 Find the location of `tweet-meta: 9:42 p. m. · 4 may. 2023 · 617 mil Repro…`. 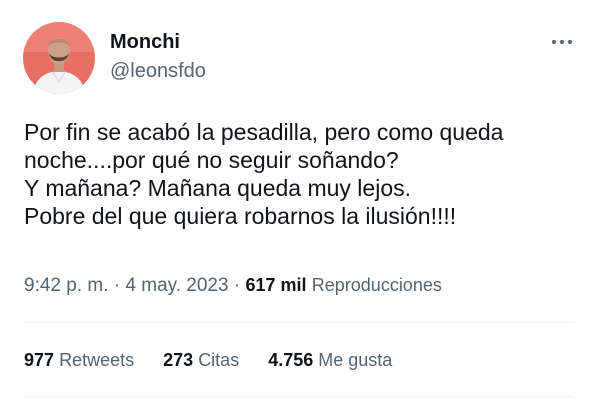

tweet-meta: 9:42 p. m. · 4 may. 2023 · 617 mil Repro… is located at coordinates (233, 285).